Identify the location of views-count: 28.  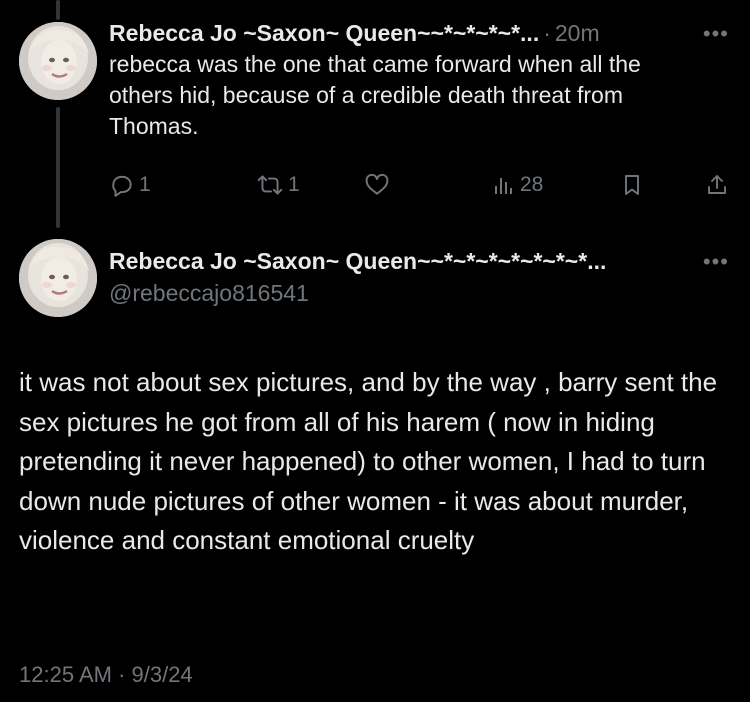
(532, 184).